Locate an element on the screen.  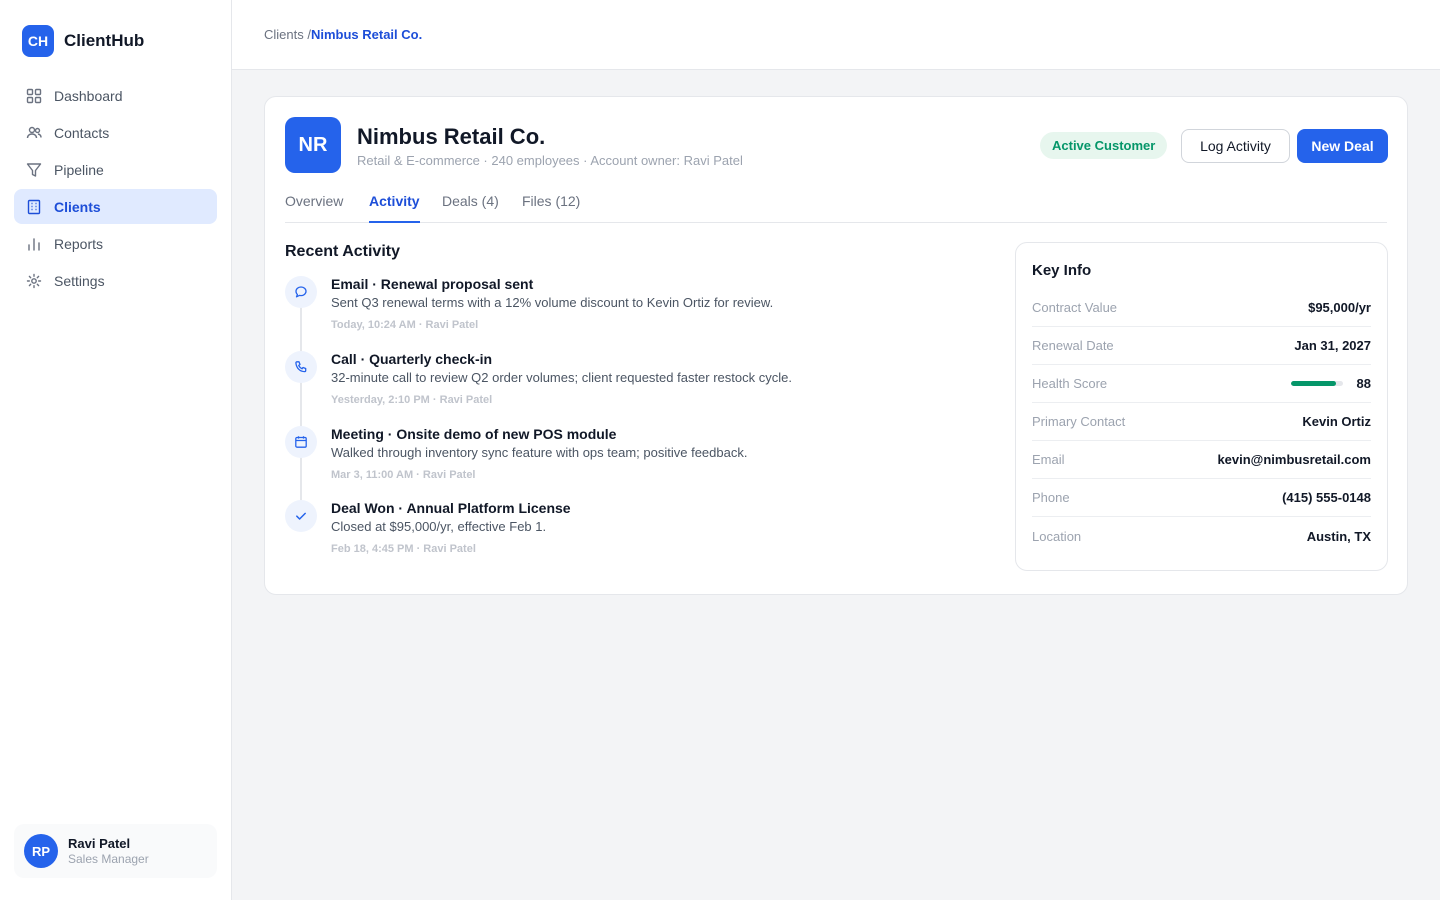
key-info-label: Renewal Date is located at coordinates (1073, 345).